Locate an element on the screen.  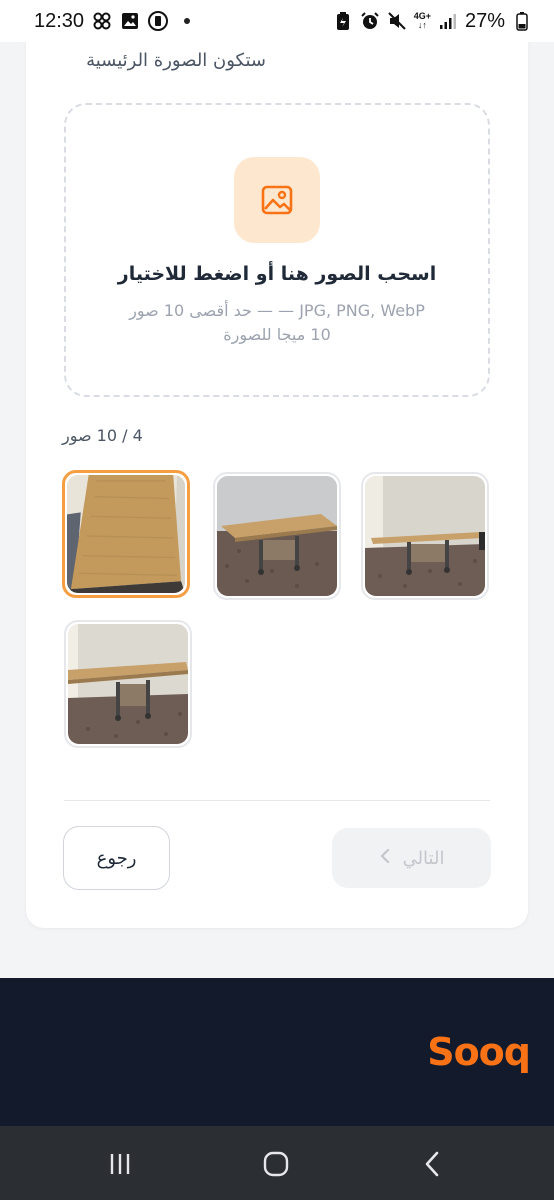
home-icon is located at coordinates (276, 1164).